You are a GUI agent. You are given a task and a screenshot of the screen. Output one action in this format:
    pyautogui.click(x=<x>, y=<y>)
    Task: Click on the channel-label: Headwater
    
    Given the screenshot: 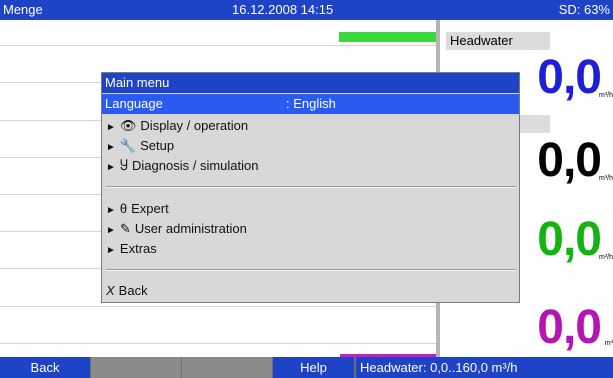 What is the action you would take?
    pyautogui.click(x=498, y=41)
    